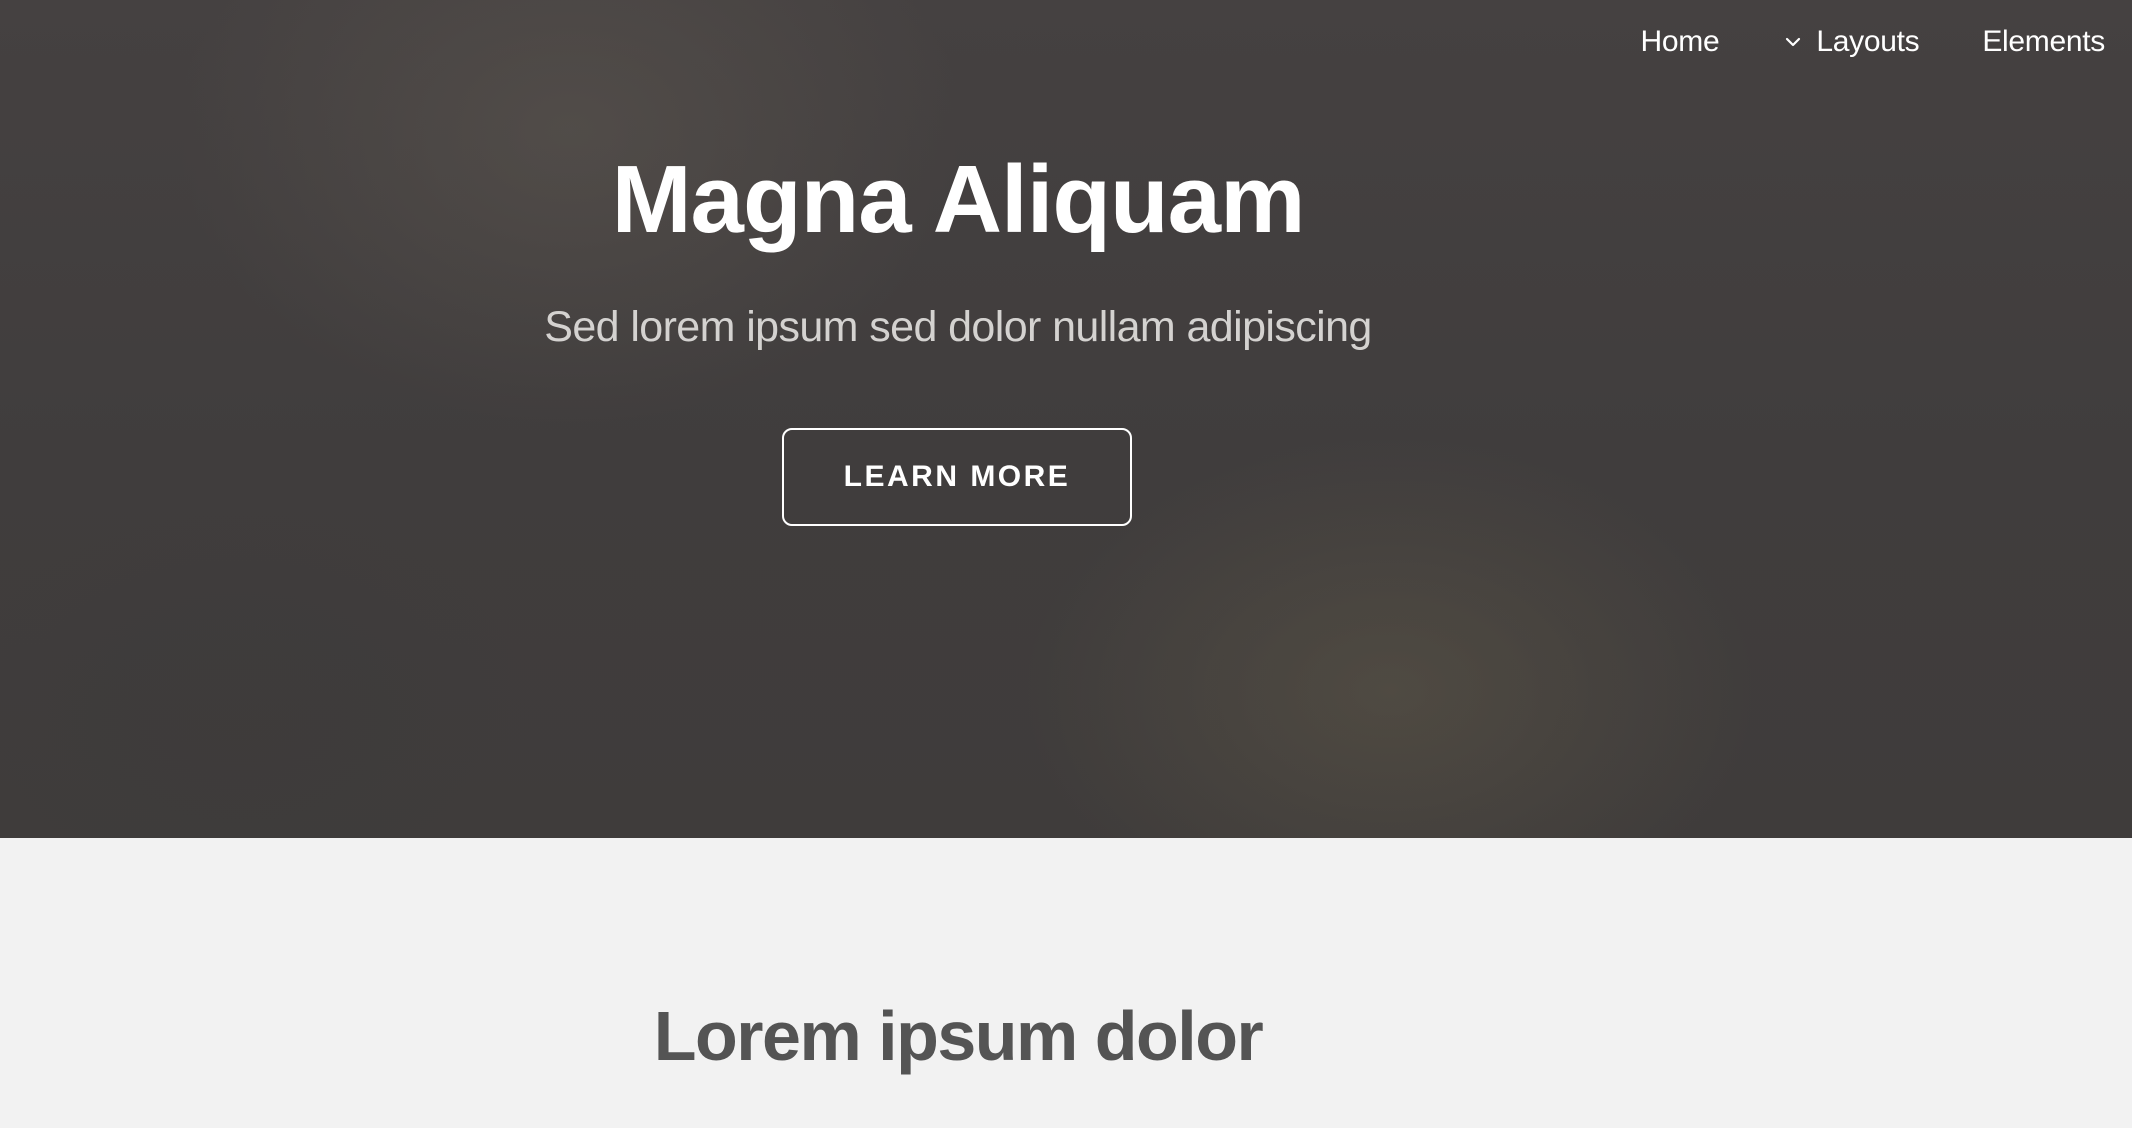 This screenshot has height=1128, width=2132. I want to click on nav-item-label: Elements, so click(2043, 41).